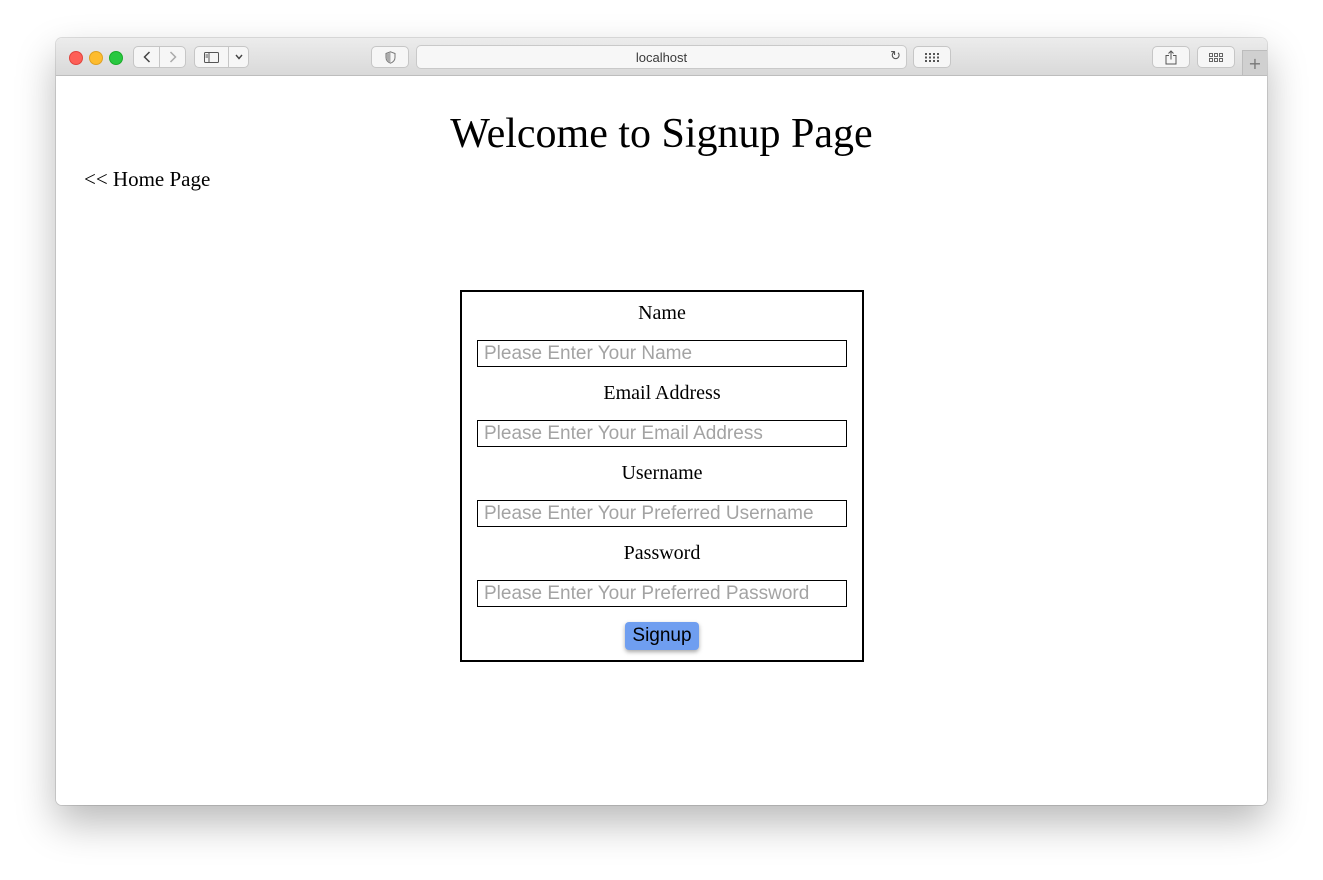 This screenshot has height=880, width=1323. I want to click on close-window-button, so click(76, 58).